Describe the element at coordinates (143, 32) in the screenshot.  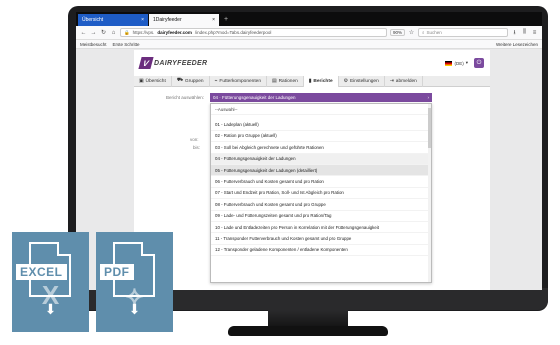
I see `url-prefix: https://vps.` at that location.